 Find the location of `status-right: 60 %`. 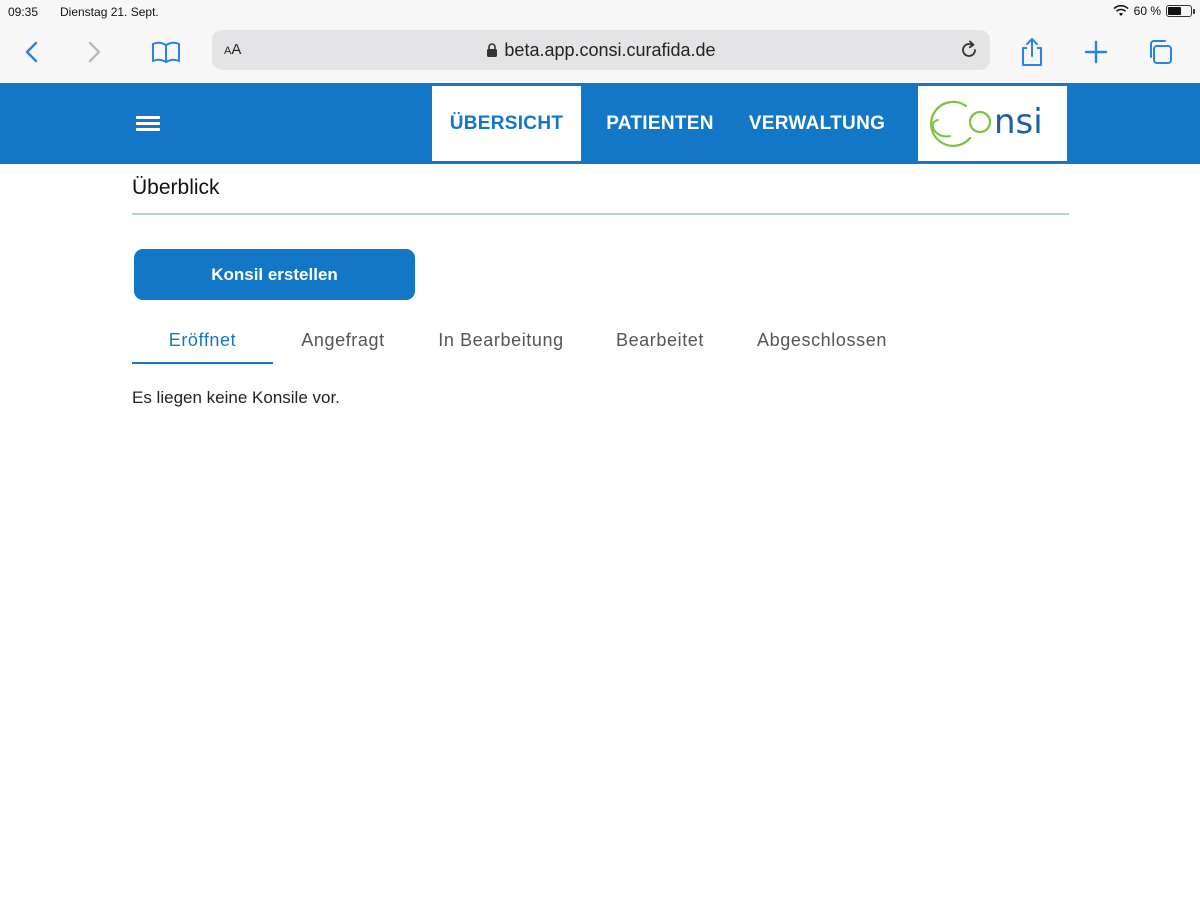

status-right: 60 % is located at coordinates (1154, 11).